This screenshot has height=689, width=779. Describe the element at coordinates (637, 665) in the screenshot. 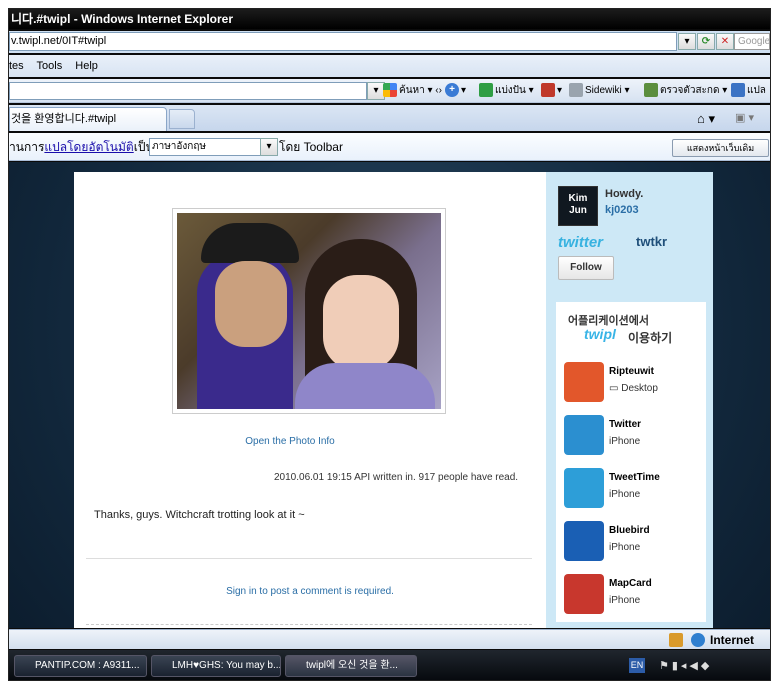

I see `language-indicator: EN` at that location.